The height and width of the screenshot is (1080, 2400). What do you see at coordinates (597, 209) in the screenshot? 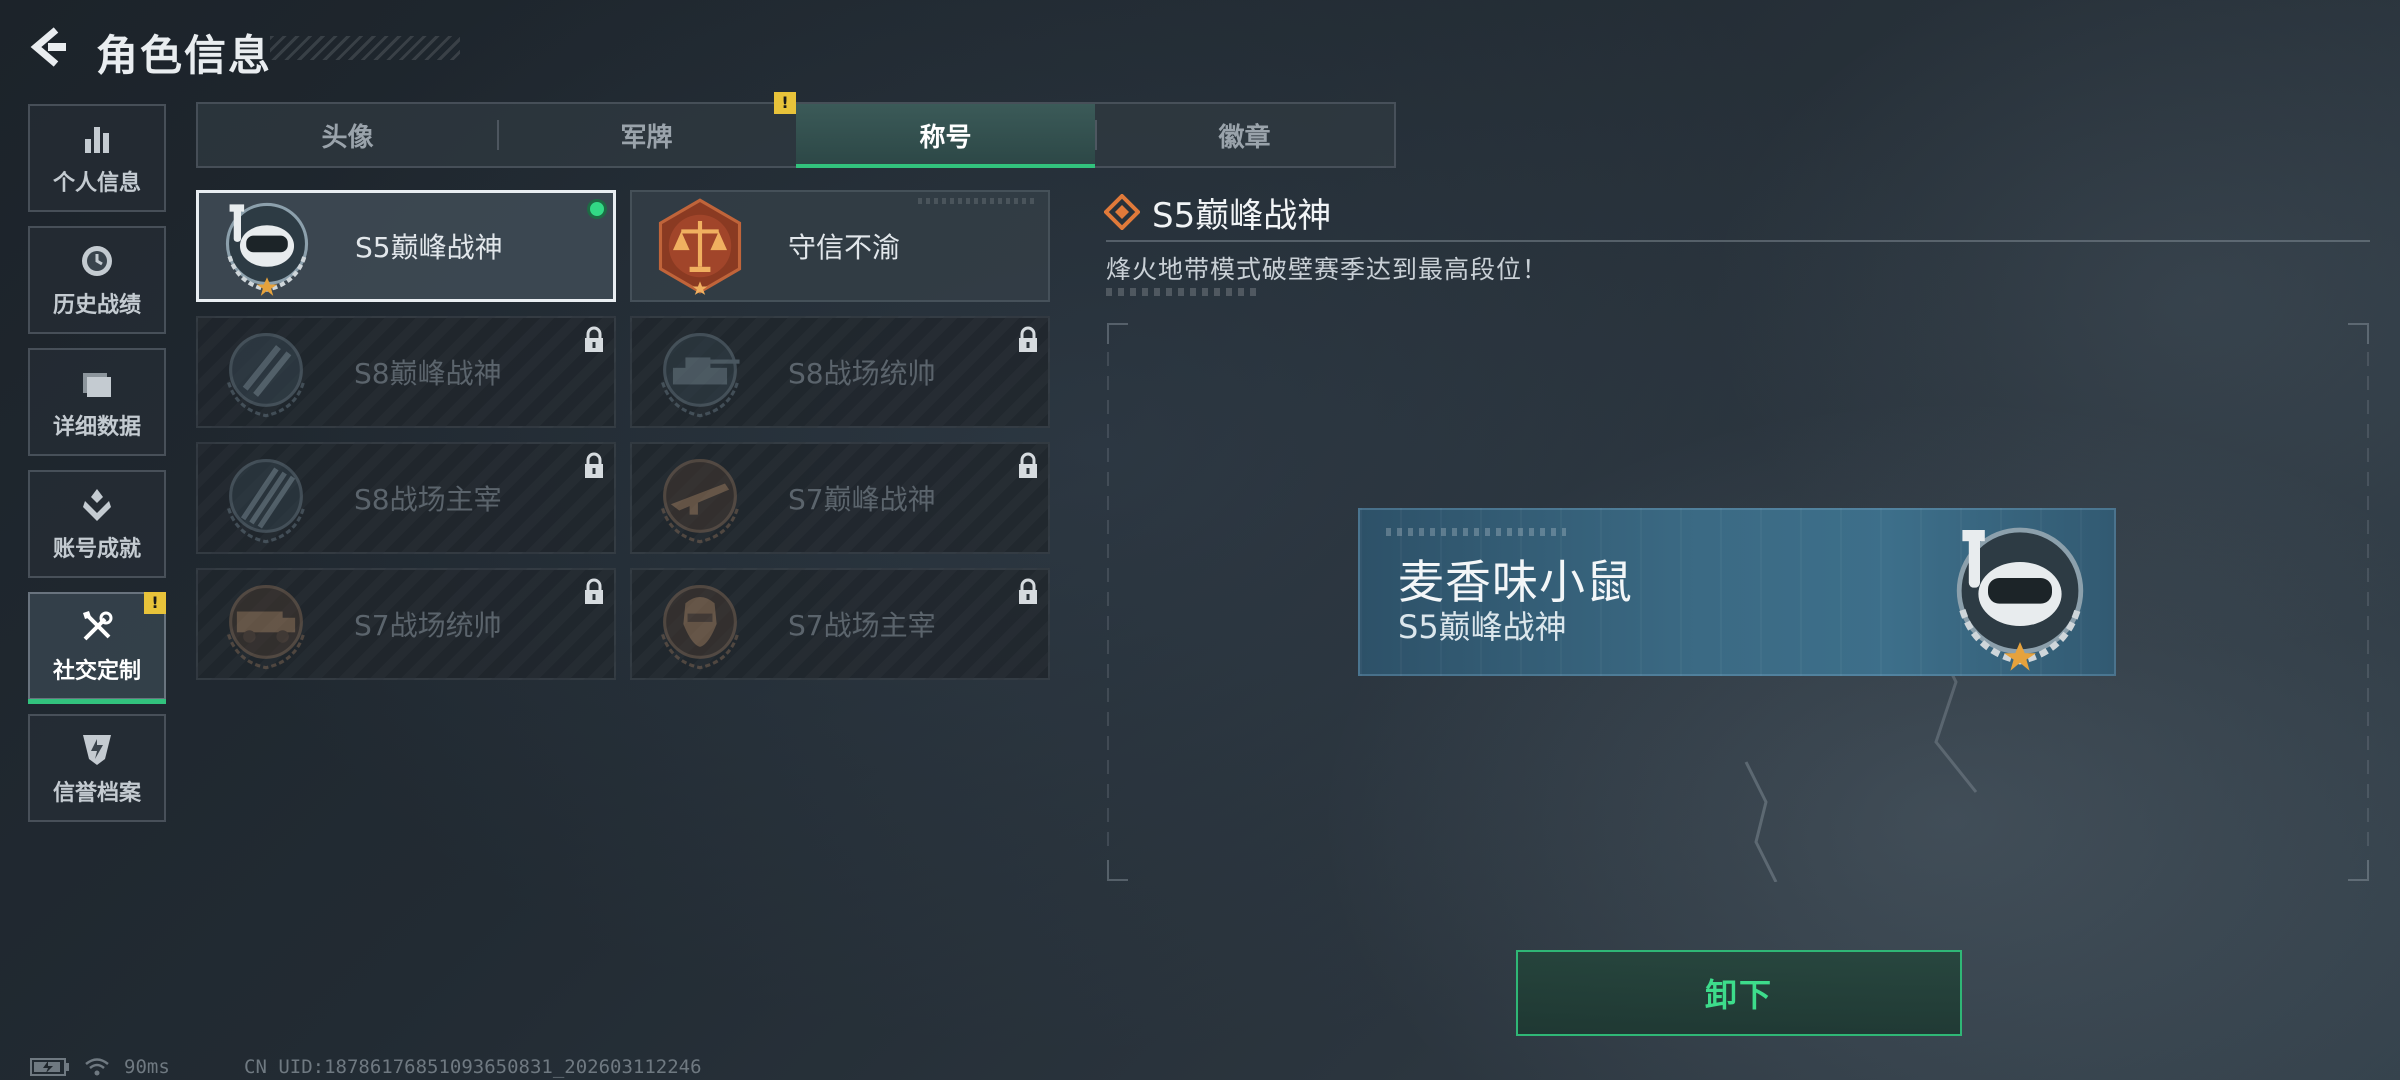
I see `equipped-indicator` at bounding box center [597, 209].